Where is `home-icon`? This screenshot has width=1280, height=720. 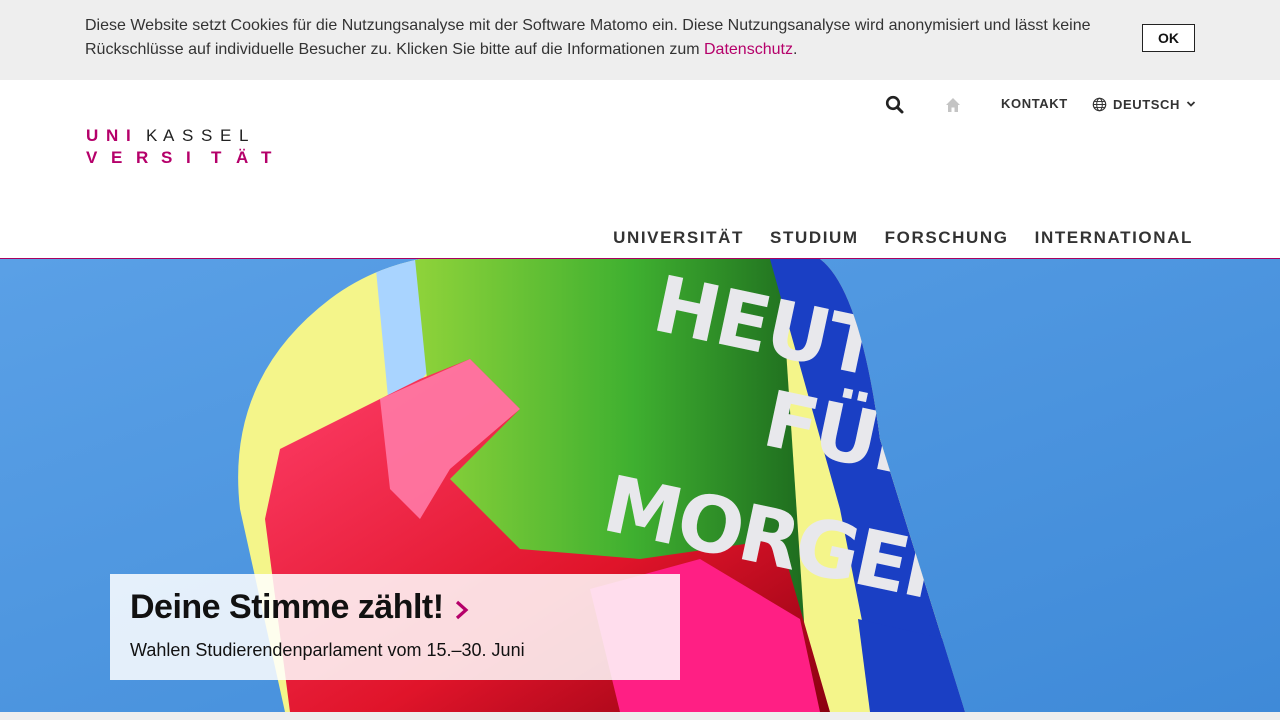
home-icon is located at coordinates (953, 105).